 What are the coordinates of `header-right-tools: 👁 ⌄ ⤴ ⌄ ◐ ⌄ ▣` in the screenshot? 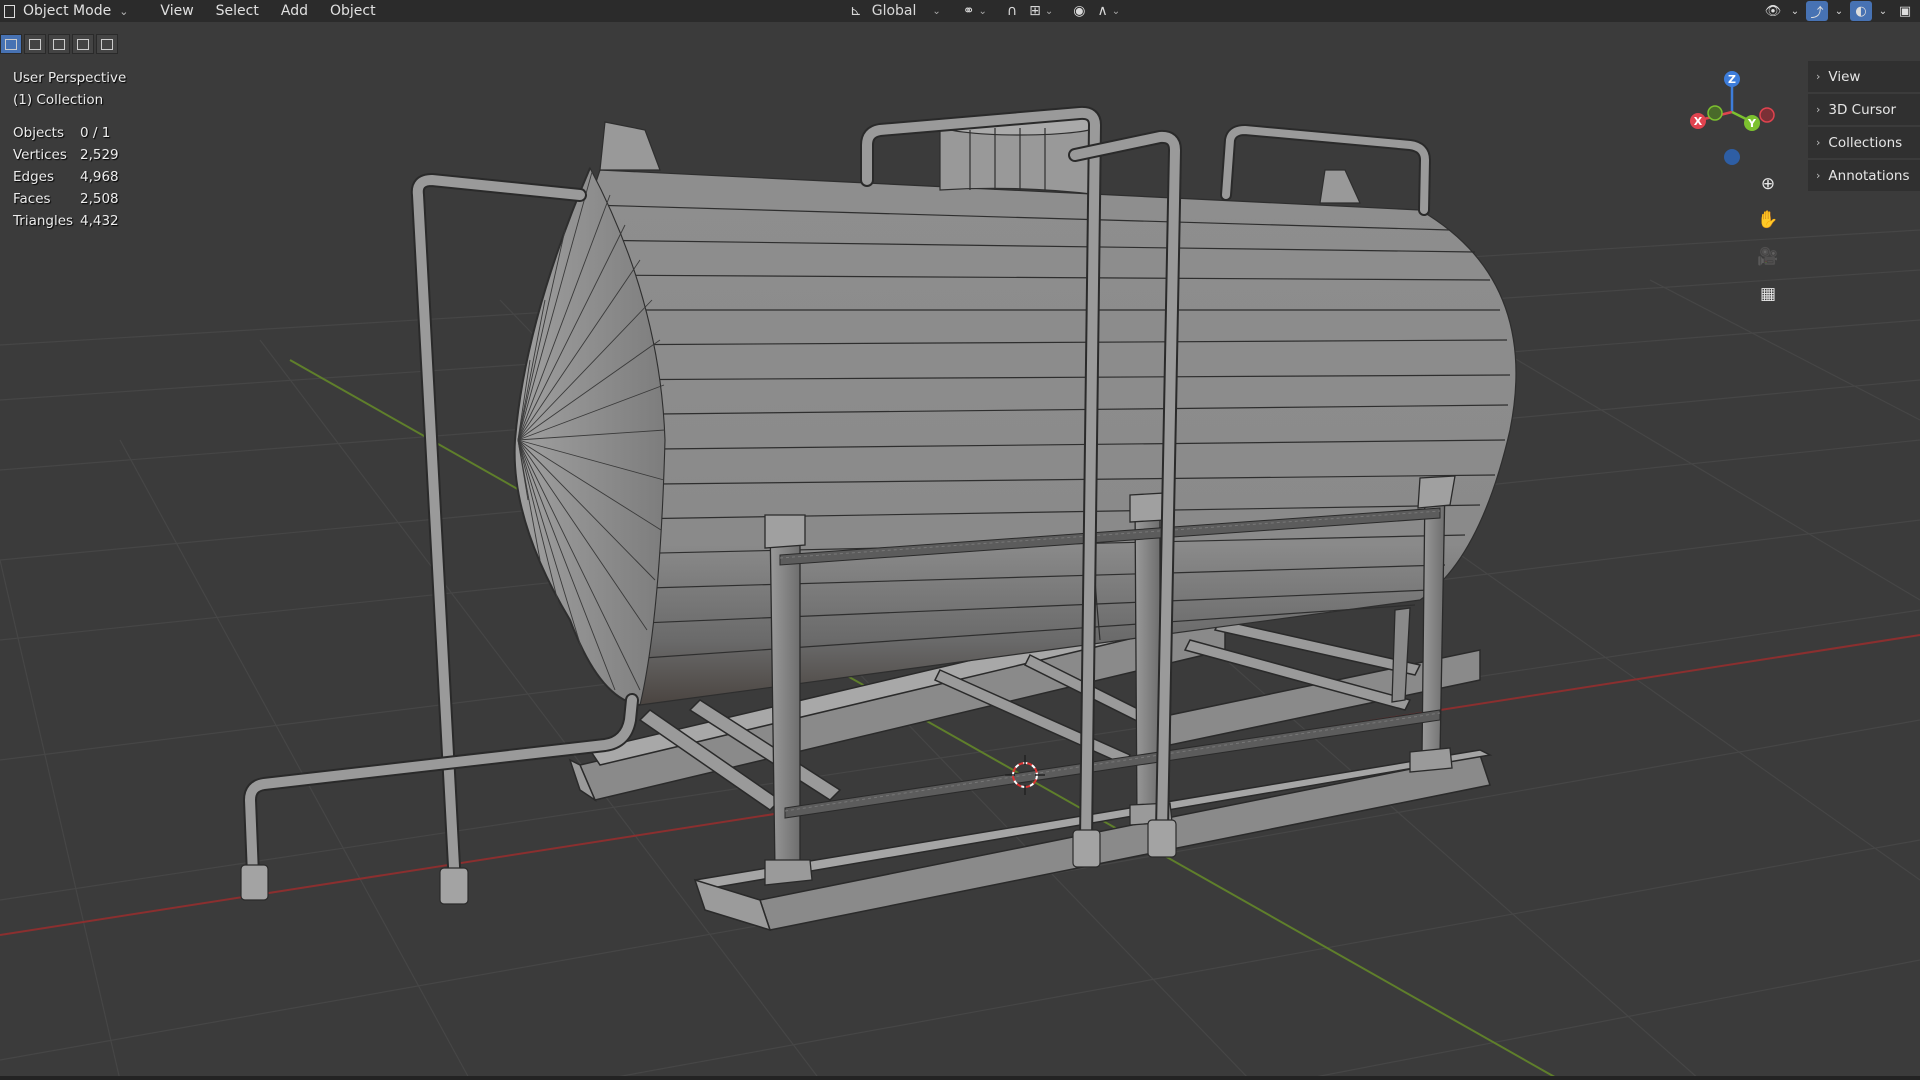 It's located at (1841, 11).